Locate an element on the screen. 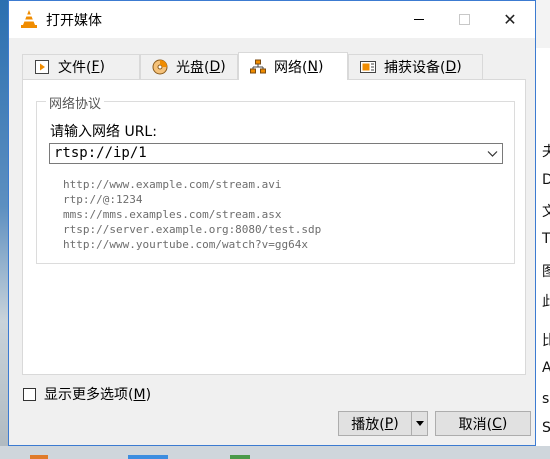 The width and height of the screenshot is (550, 459). background-text-fragment: 比 is located at coordinates (546, 341).